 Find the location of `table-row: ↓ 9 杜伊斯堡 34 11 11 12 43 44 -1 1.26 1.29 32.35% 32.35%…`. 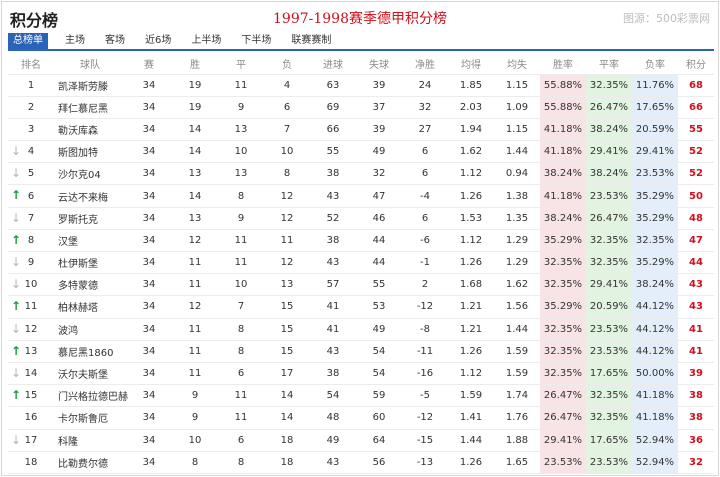

table-row: ↓ 9 杜伊斯堡 34 11 11 12 43 44 -1 1.26 1.29 32.35% 32.35%… is located at coordinates (361, 263).